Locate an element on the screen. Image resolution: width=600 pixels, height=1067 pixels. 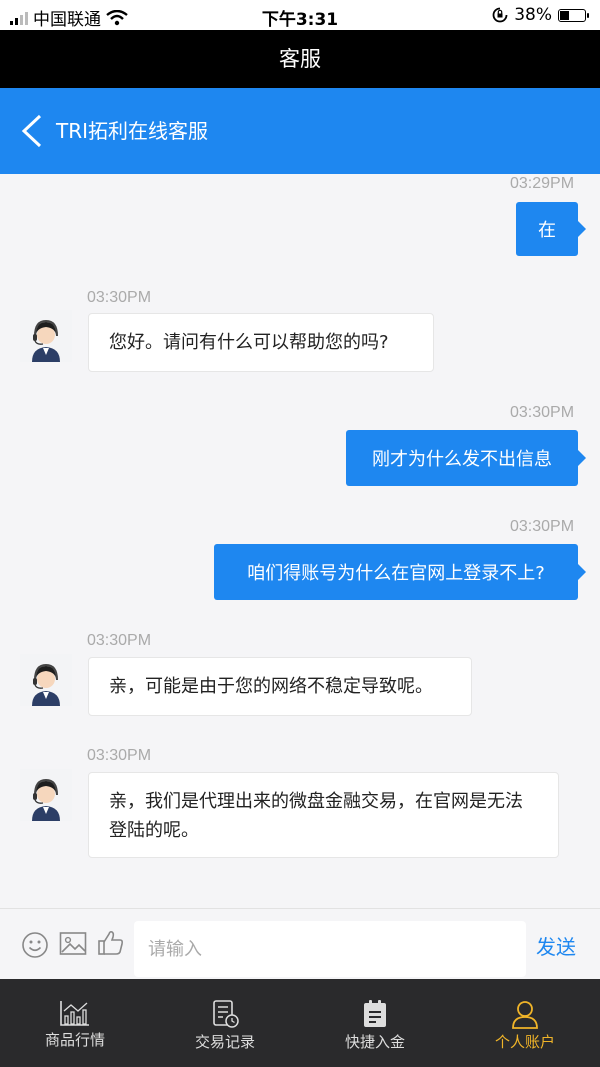
chat-title: TRI拓利在线客服 is located at coordinates (132, 131).